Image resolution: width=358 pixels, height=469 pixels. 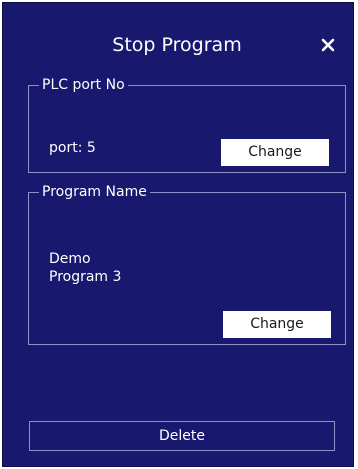 What do you see at coordinates (85, 268) in the screenshot?
I see `program-name-value: Demo Program 3` at bounding box center [85, 268].